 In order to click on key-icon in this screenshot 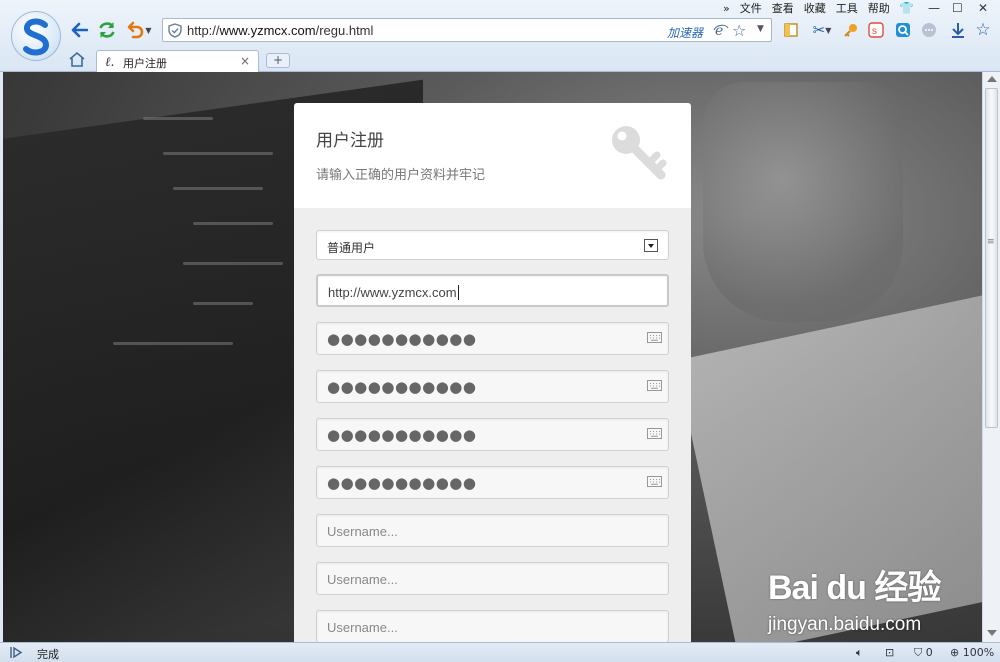, I will do `click(639, 153)`.